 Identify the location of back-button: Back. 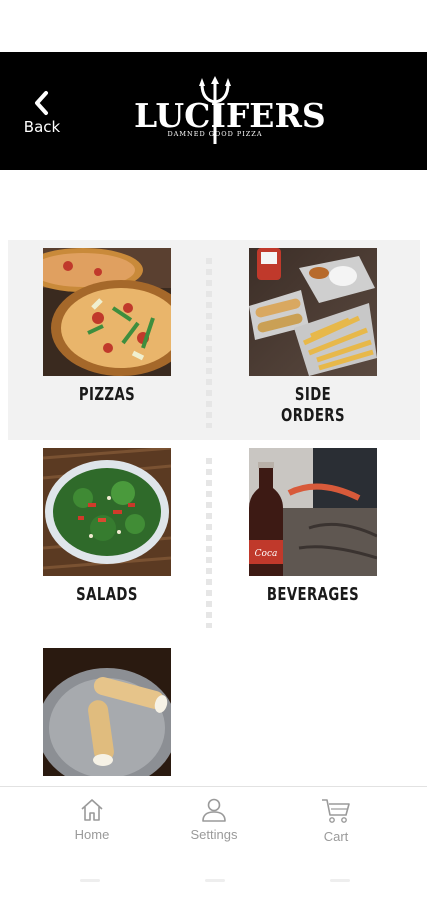
(42, 114).